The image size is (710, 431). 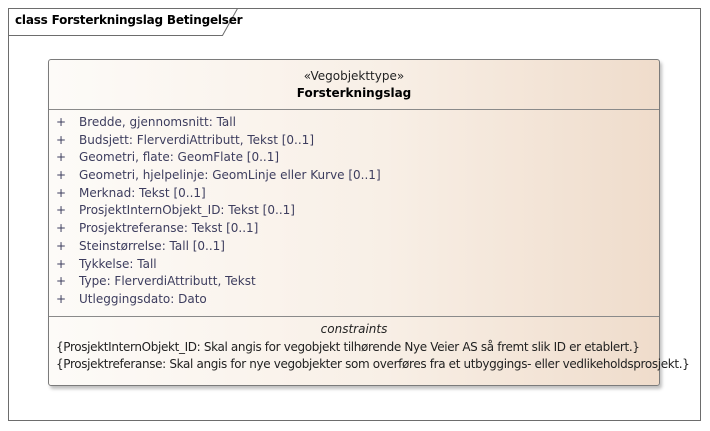 I want to click on frame-title: class Forsterkningslag Betingelser, so click(x=129, y=20).